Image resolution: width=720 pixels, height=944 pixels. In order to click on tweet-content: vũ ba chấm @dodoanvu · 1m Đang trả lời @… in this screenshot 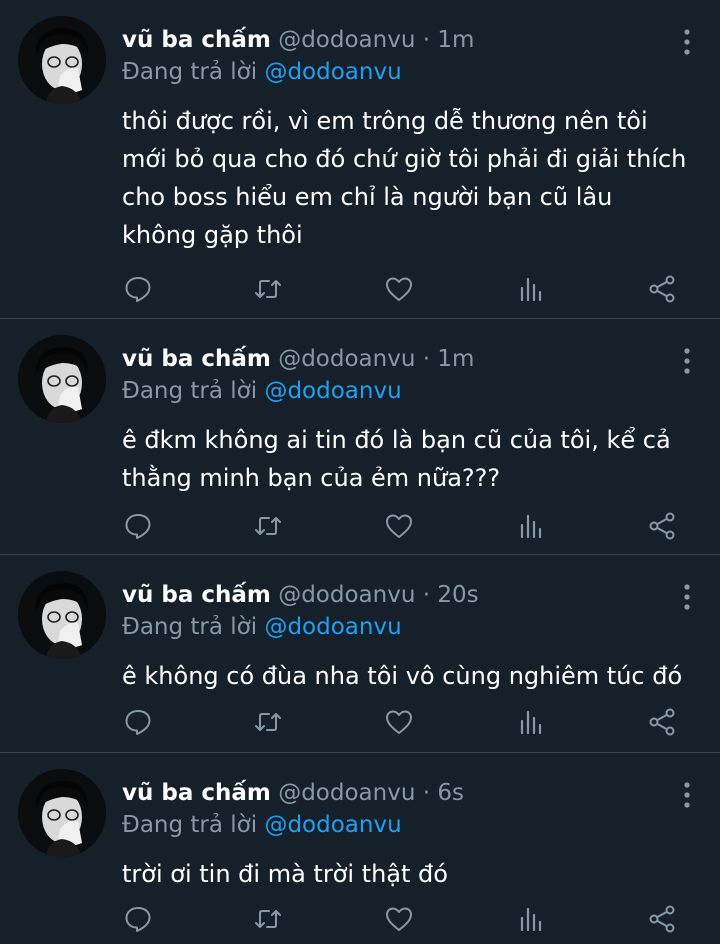, I will do `click(411, 420)`.